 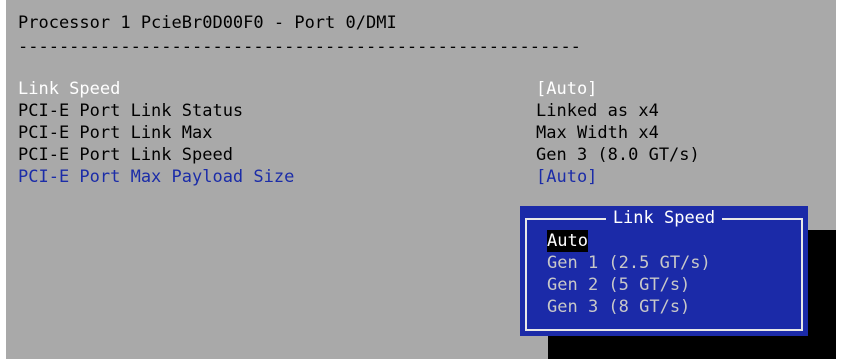 What do you see at coordinates (156, 177) in the screenshot?
I see `setting-label-max-payload-size: PCI-E Port Max Payload Size` at bounding box center [156, 177].